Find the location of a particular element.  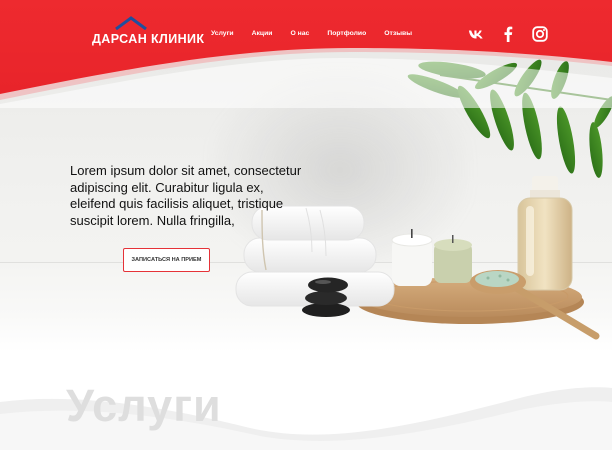

facebook-icon is located at coordinates (508, 34).